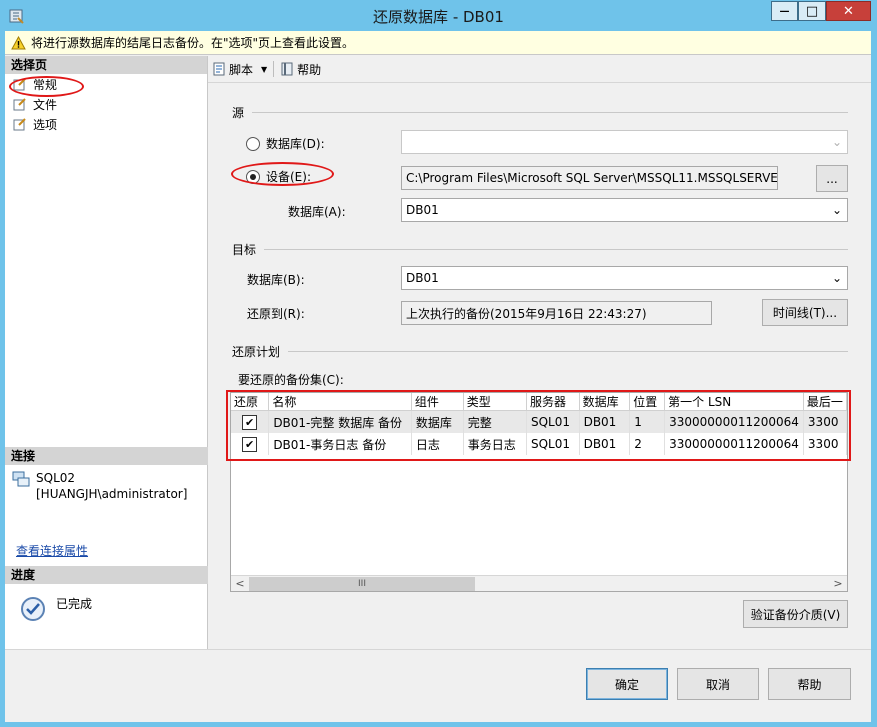 The width and height of the screenshot is (877, 727). I want to click on page-item-files: 文件, so click(106, 104).